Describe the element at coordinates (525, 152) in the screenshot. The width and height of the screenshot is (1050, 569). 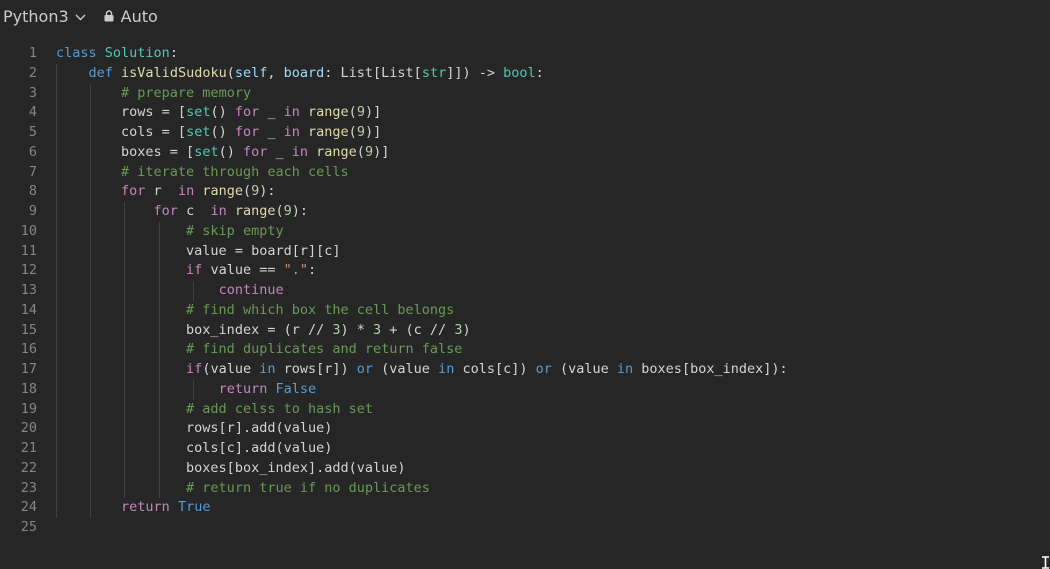
I see `code-line: 6 boxes = [set() for _ in range(9)]` at that location.